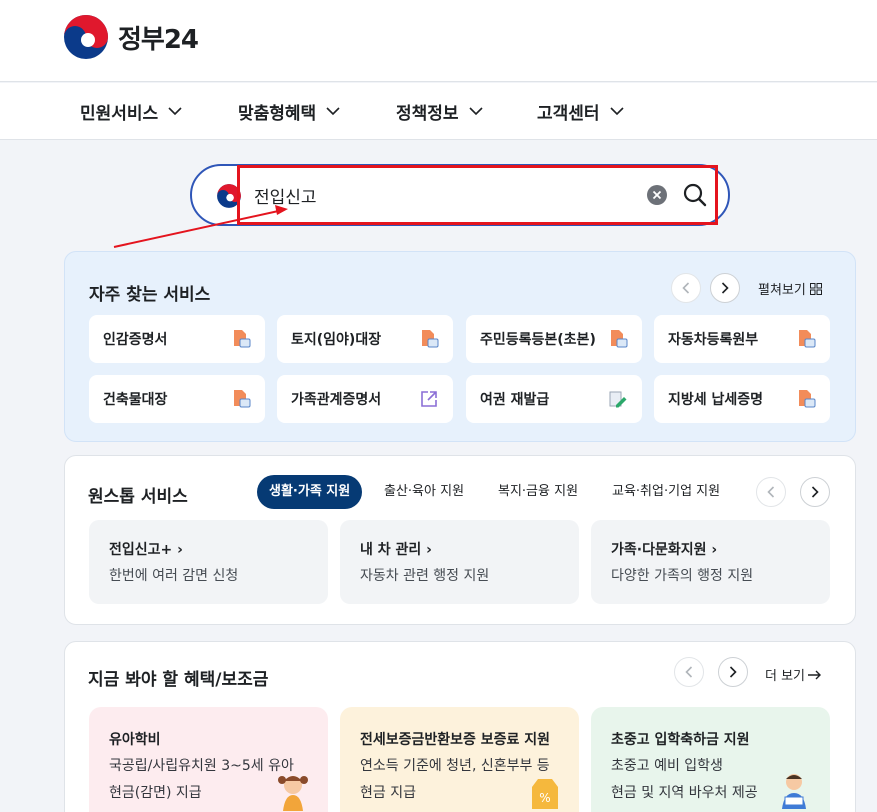  I want to click on benefit-desc: 연소득 기준에 청년, 신혼부부 등, so click(455, 766).